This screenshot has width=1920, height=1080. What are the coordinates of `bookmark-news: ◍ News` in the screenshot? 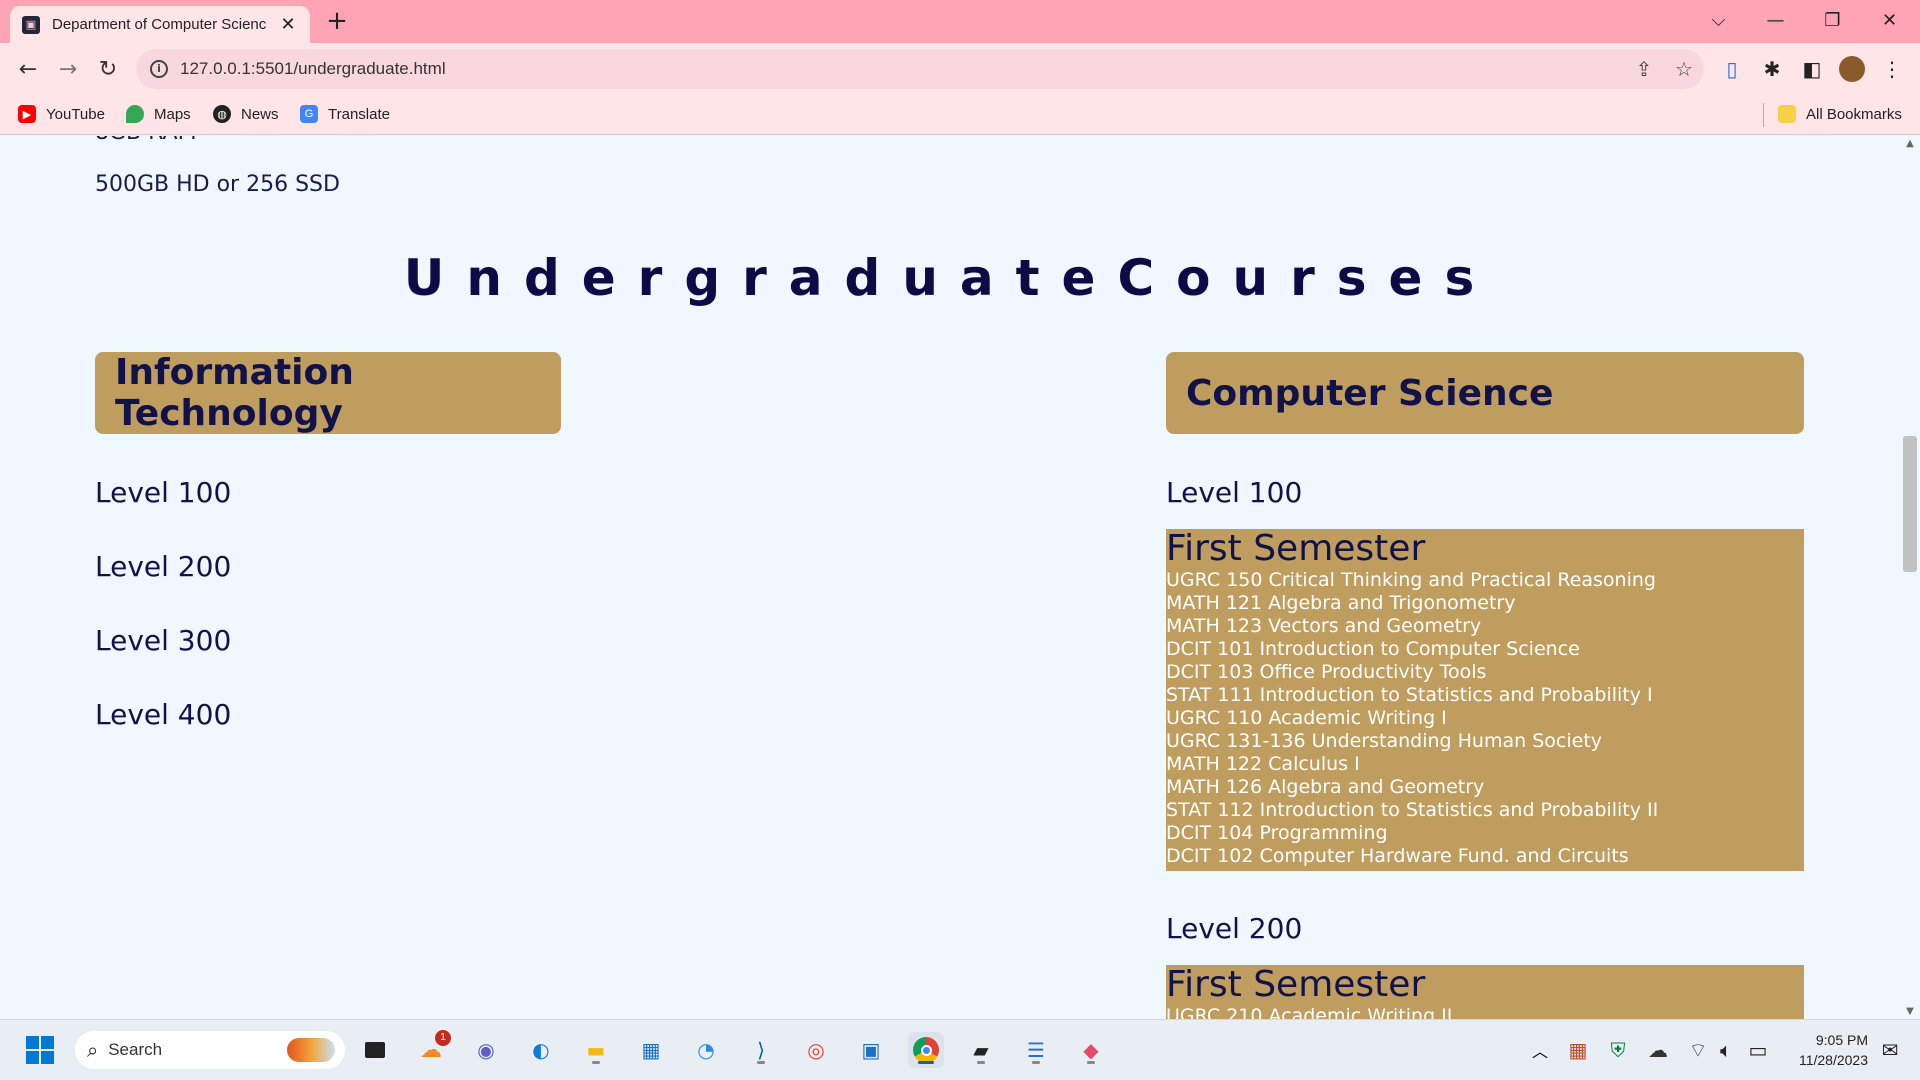 It's located at (246, 114).